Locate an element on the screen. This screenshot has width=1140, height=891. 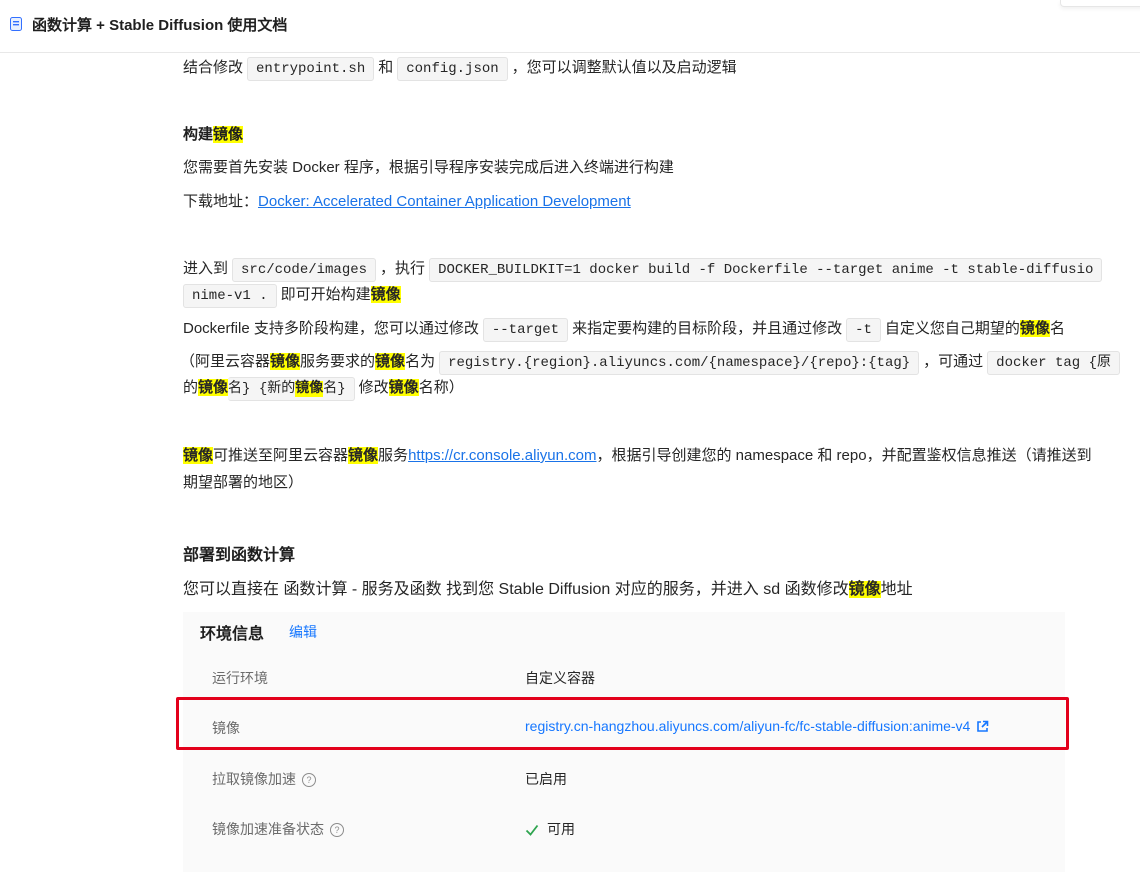
code-entrypoint: entrypoint.sh is located at coordinates (311, 69).